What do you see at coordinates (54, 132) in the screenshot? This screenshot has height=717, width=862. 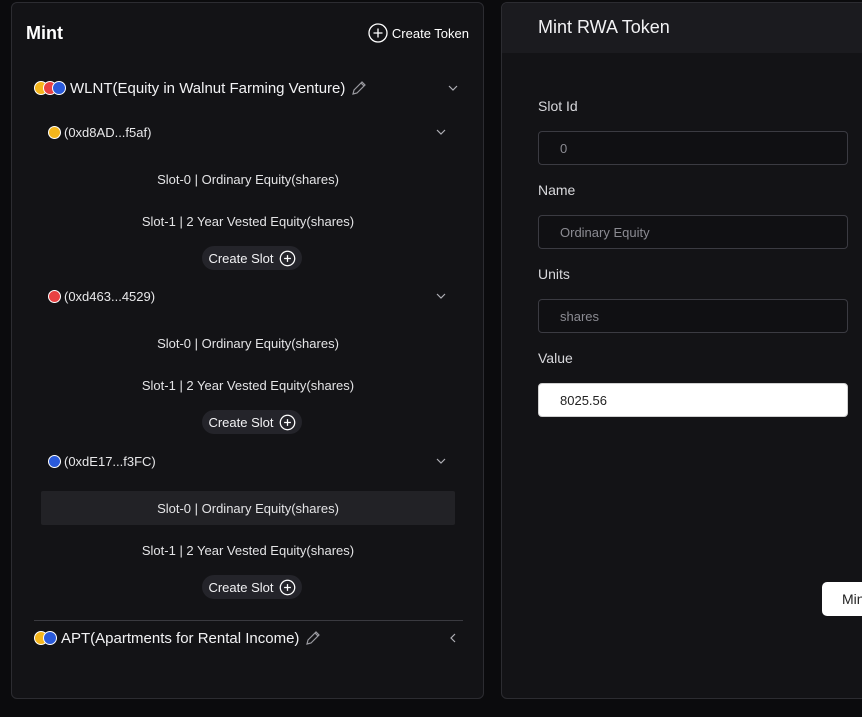 I see `yellow-coin-icon` at bounding box center [54, 132].